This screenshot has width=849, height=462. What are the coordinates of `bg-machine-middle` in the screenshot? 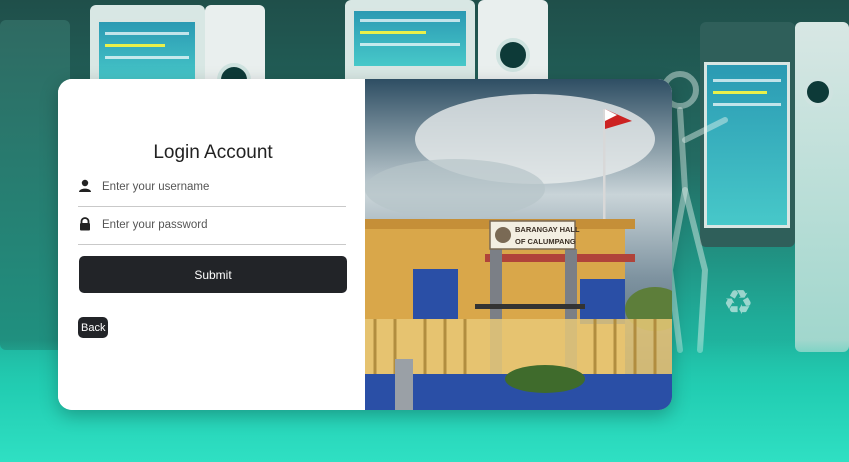 It's located at (410, 42).